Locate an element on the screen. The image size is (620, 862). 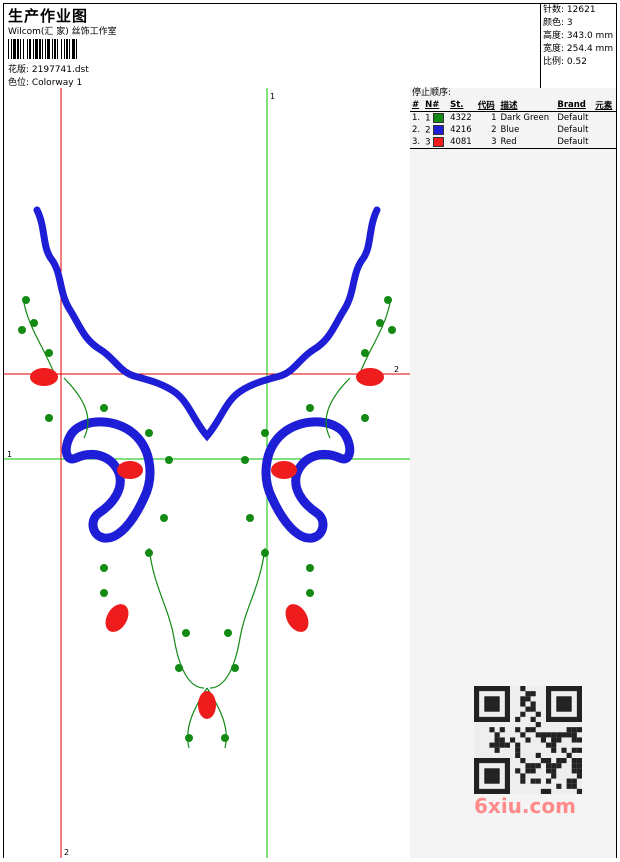
swatch-green is located at coordinates (439, 117).